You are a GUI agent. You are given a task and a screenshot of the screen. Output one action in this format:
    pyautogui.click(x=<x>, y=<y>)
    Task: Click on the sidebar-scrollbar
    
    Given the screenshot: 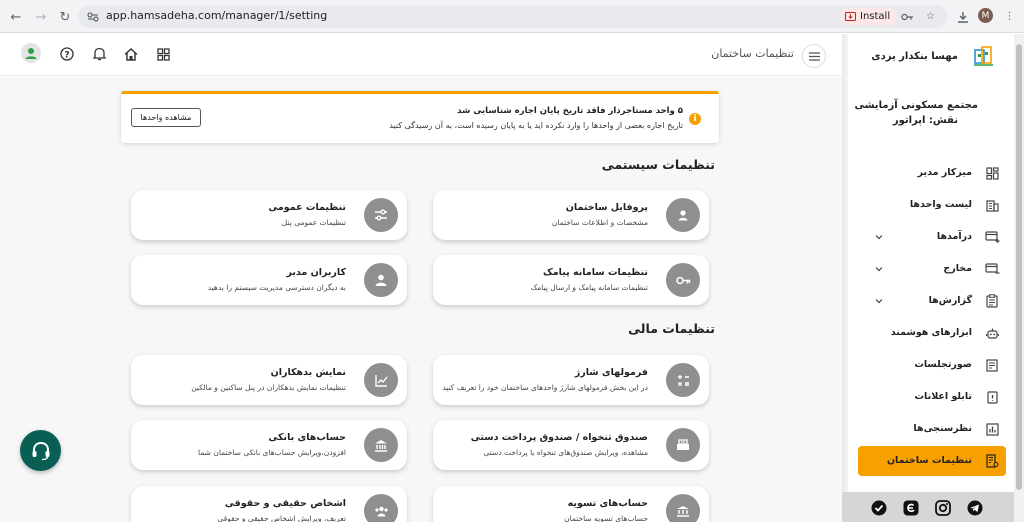 What is the action you would take?
    pyautogui.click(x=1019, y=278)
    